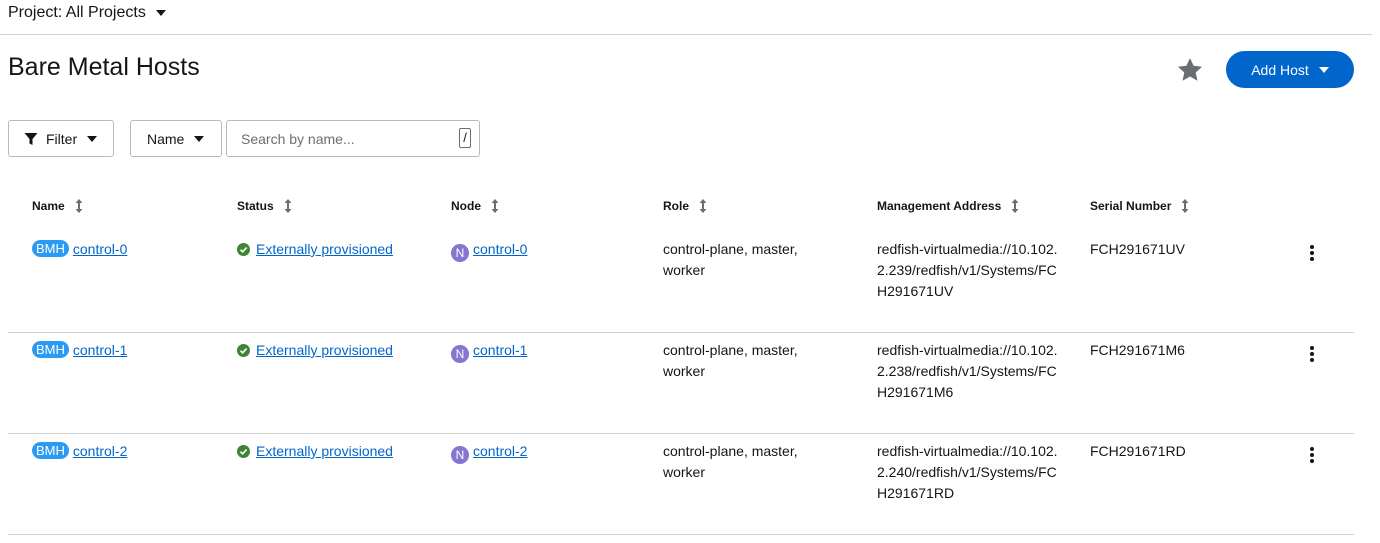 The width and height of the screenshot is (1380, 543). What do you see at coordinates (104, 67) in the screenshot?
I see `page-title: Bare Metal Hosts` at bounding box center [104, 67].